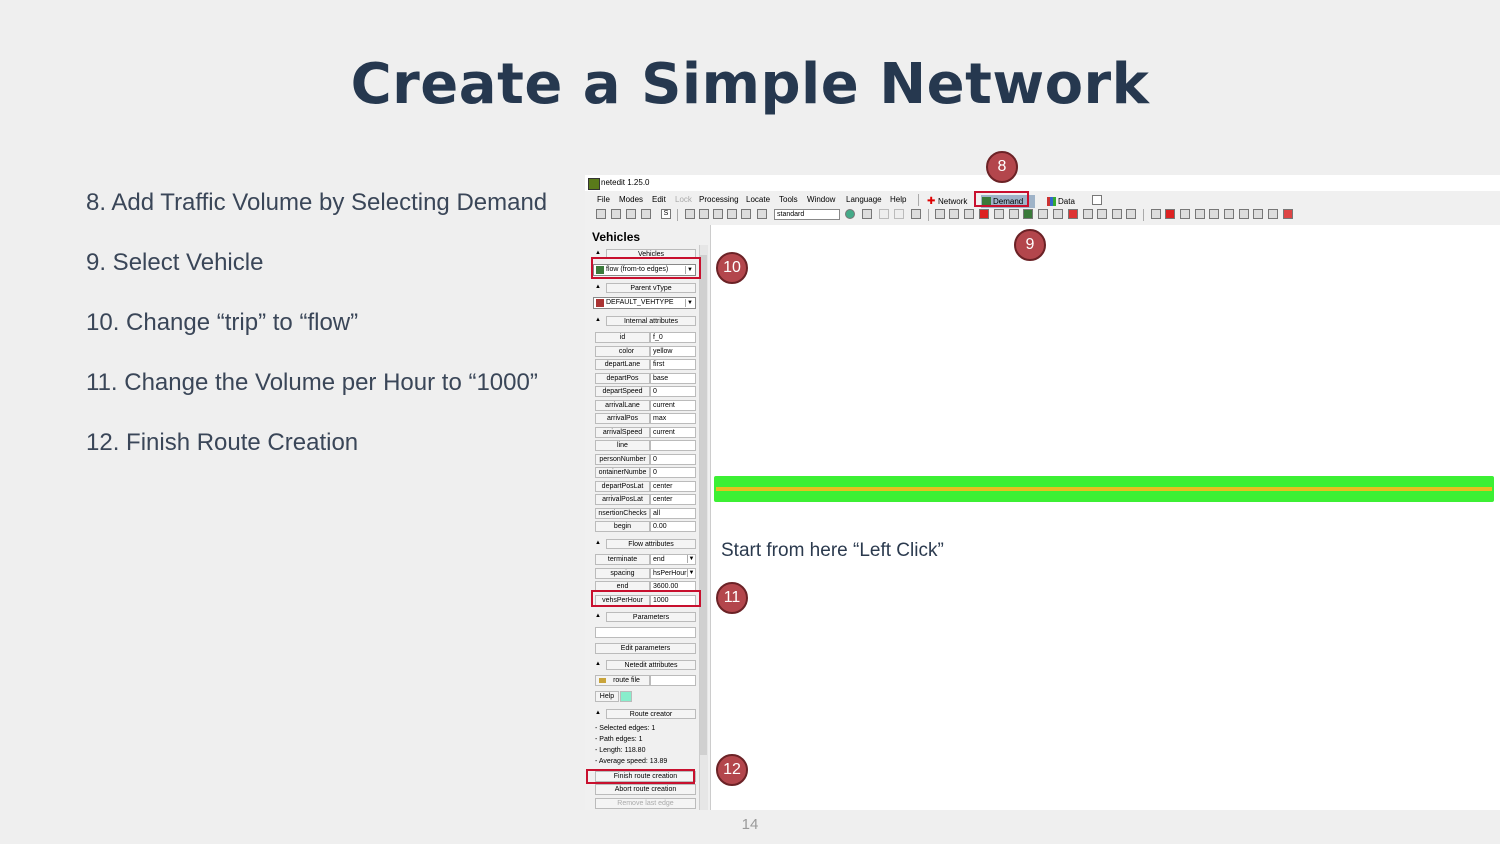 Image resolution: width=1500 pixels, height=844 pixels. What do you see at coordinates (762, 214) in the screenshot?
I see `grid-icon` at bounding box center [762, 214].